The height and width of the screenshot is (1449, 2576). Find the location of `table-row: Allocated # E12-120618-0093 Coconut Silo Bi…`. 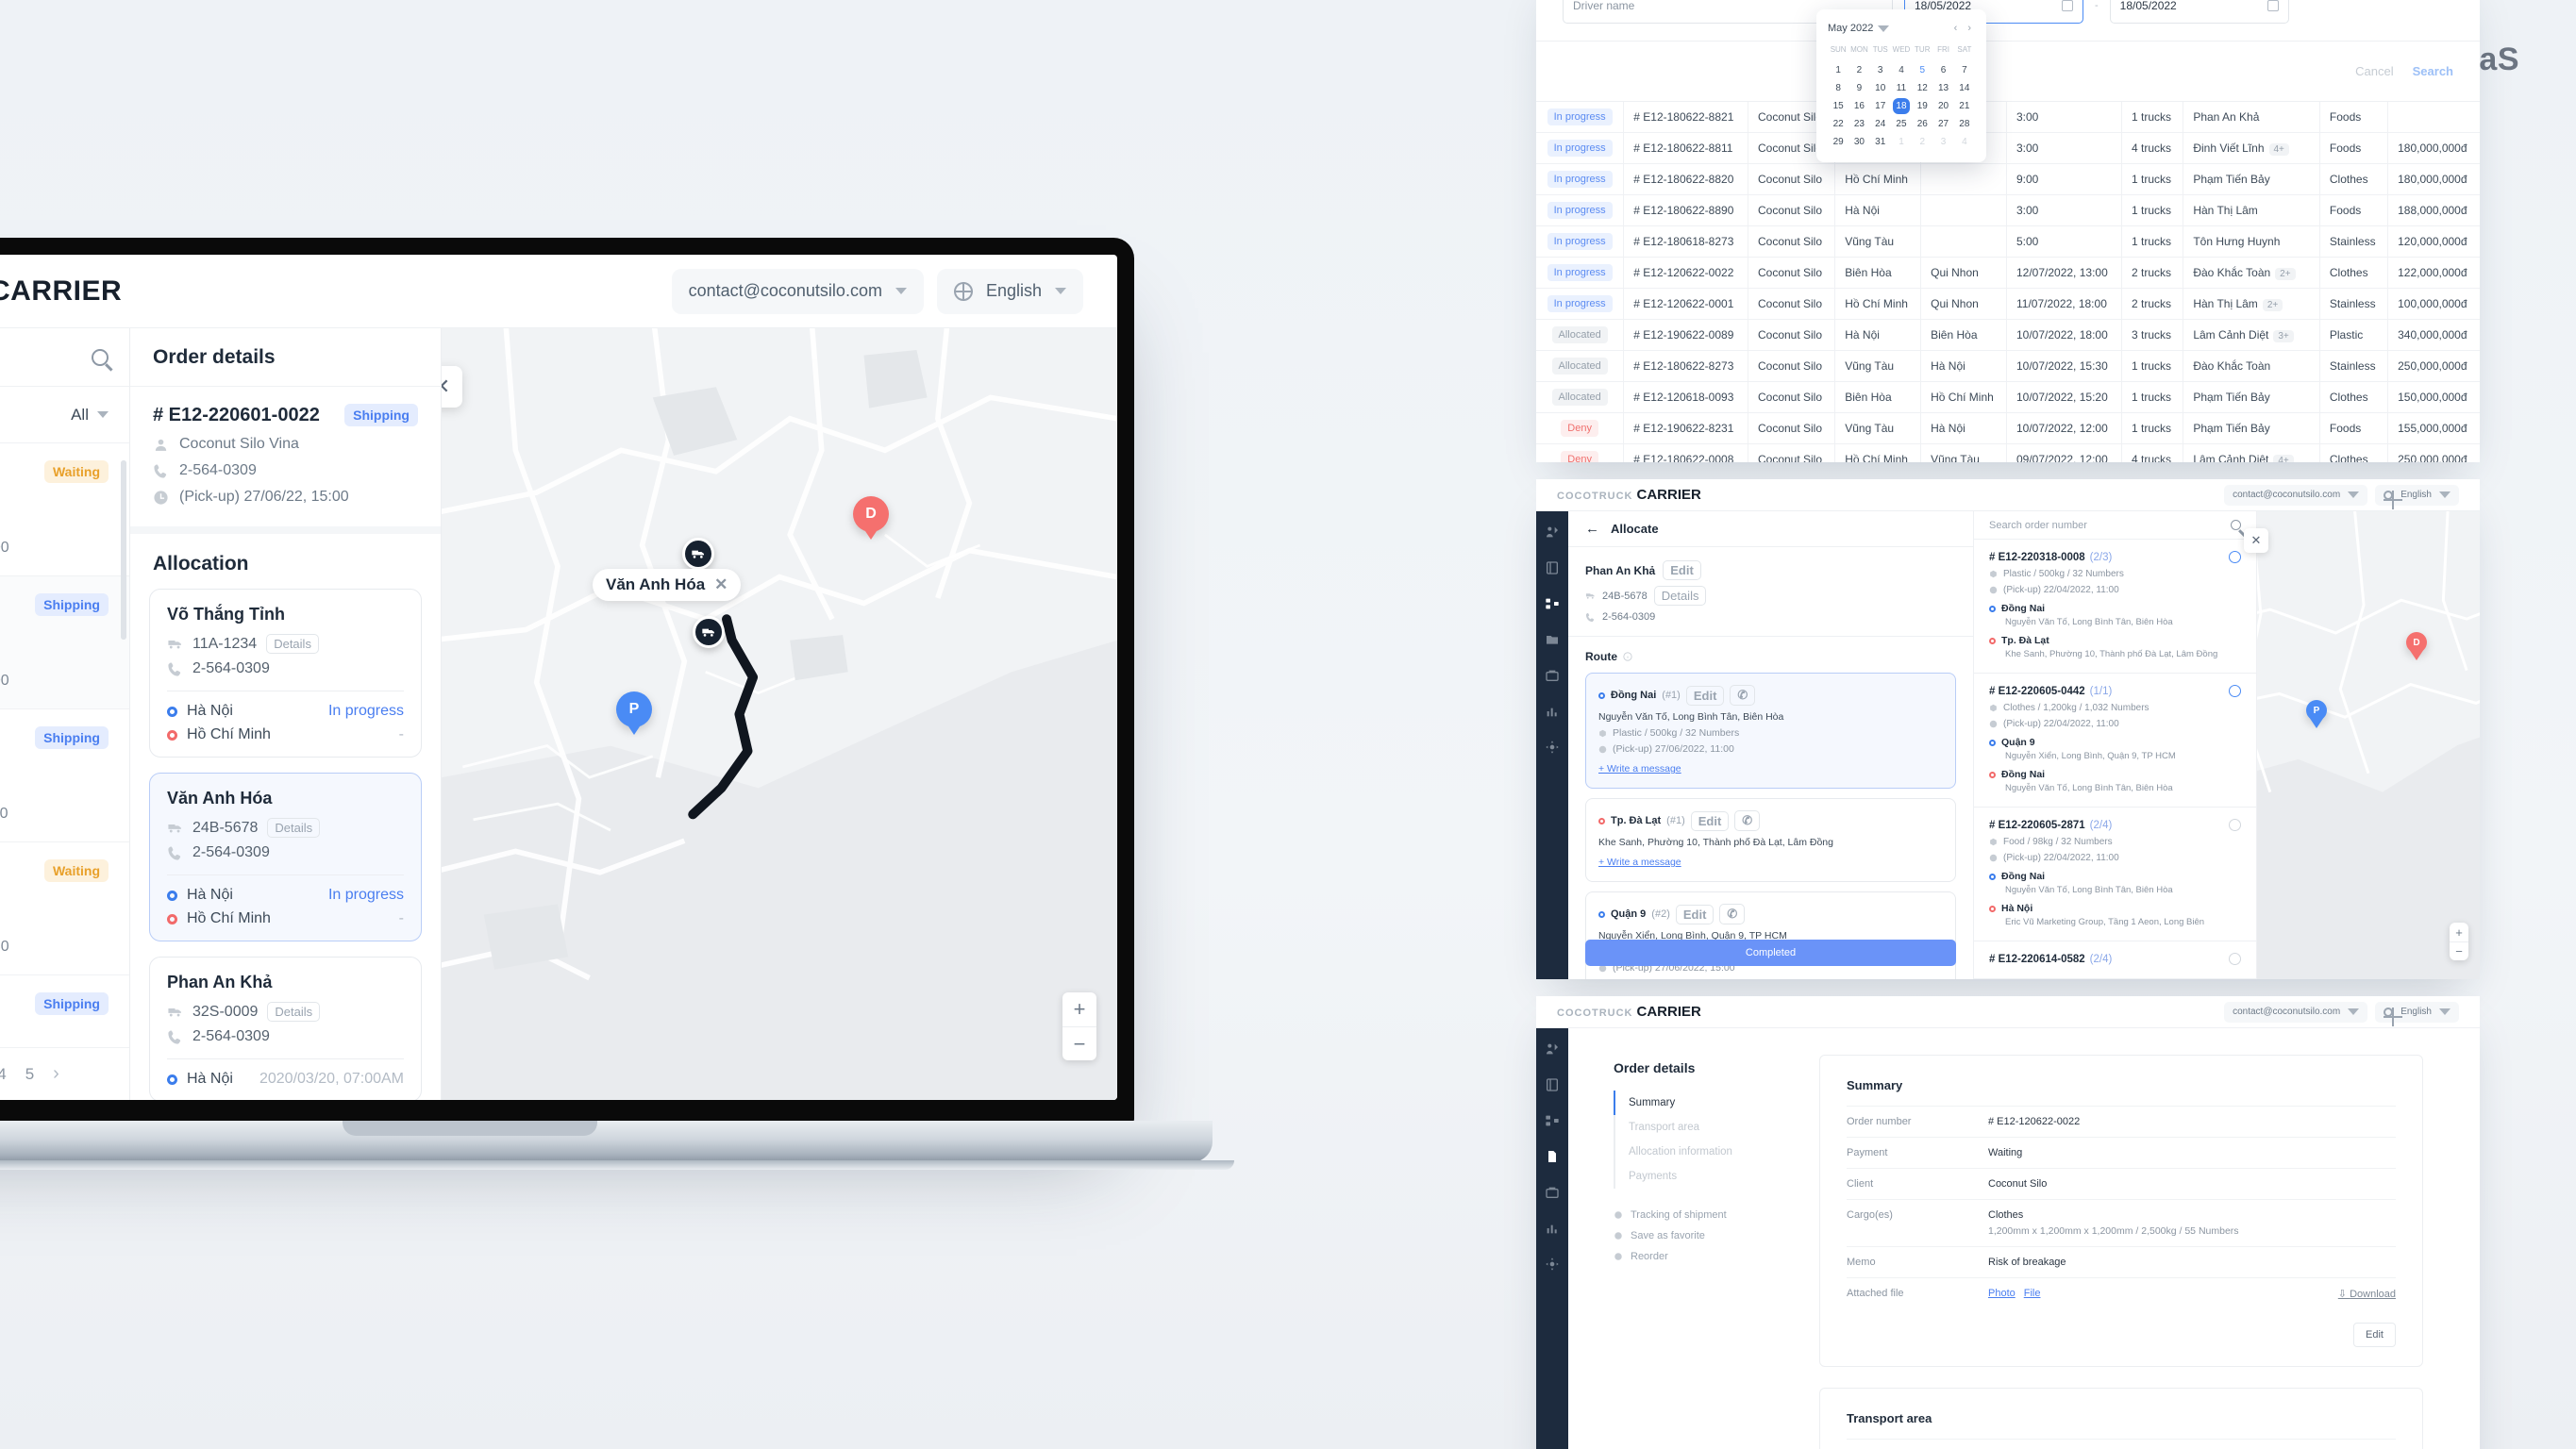

table-row: Allocated # E12-120618-0093 Coconut Silo Bi… is located at coordinates (2008, 397).